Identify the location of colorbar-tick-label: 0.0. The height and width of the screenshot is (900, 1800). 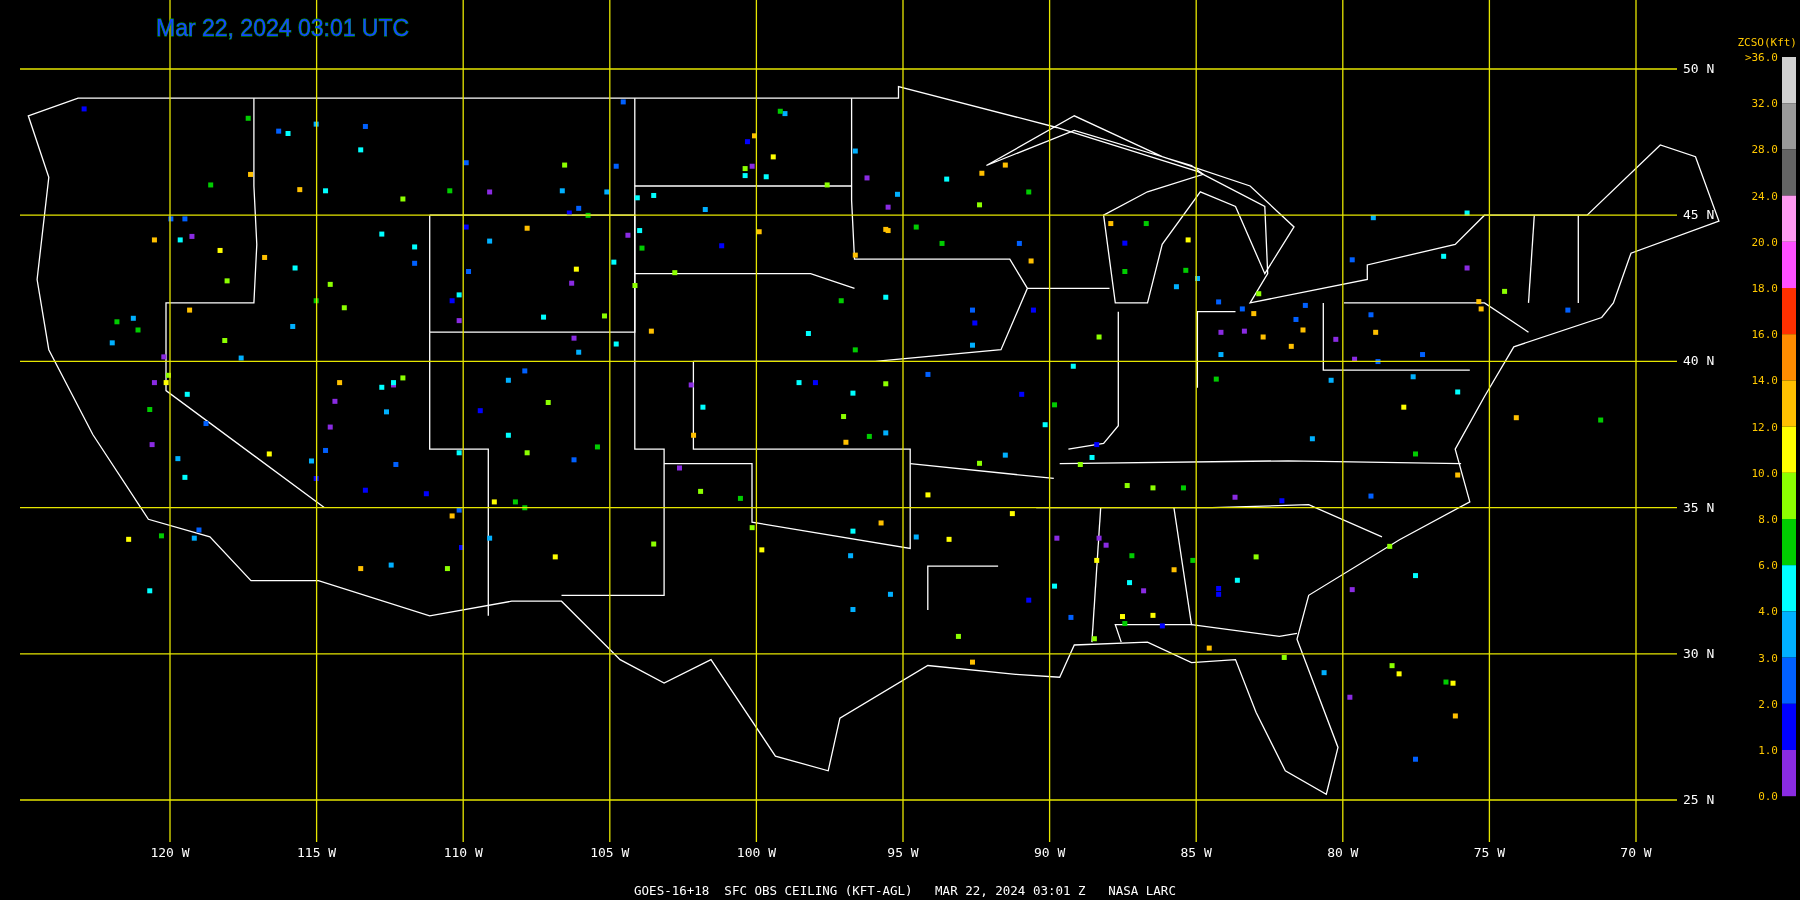
(1768, 797).